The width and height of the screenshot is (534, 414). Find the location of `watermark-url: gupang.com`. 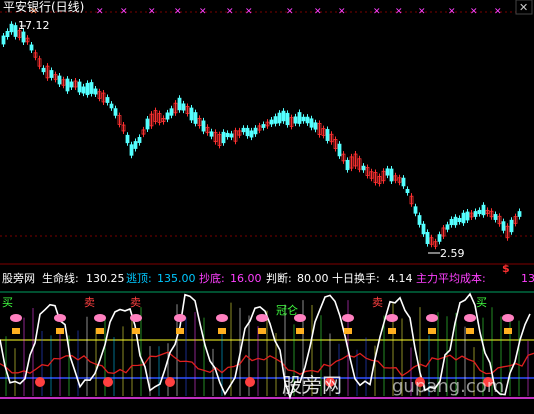

watermark-url: gupang.com is located at coordinates (448, 386).